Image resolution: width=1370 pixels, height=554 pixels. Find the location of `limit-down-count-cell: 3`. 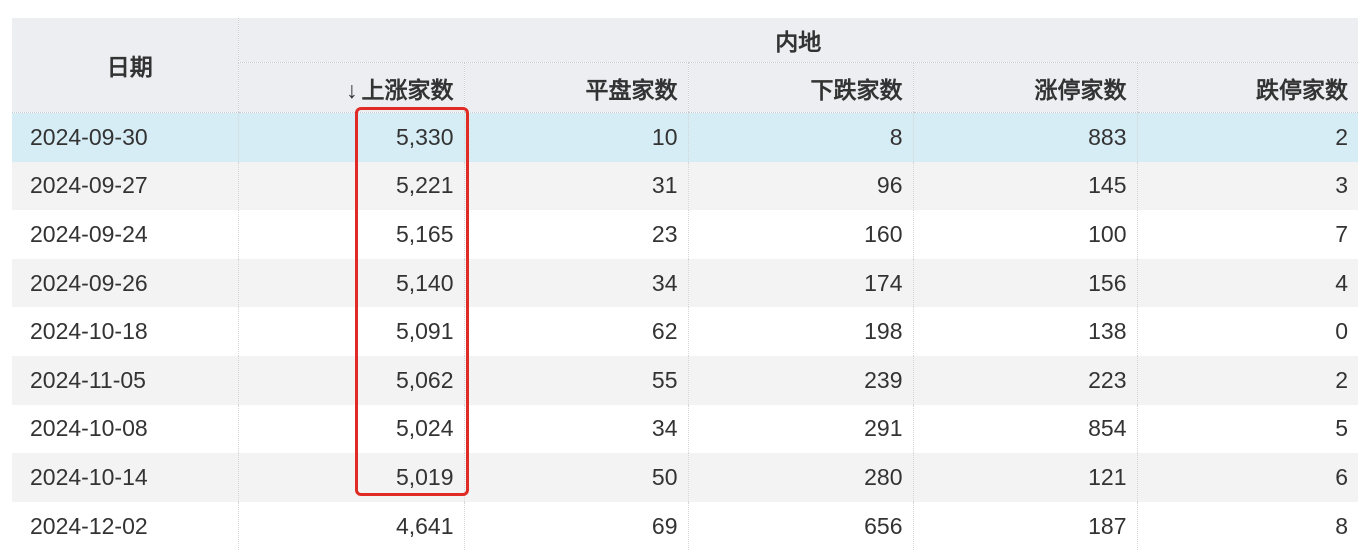

limit-down-count-cell: 3 is located at coordinates (1247, 186).